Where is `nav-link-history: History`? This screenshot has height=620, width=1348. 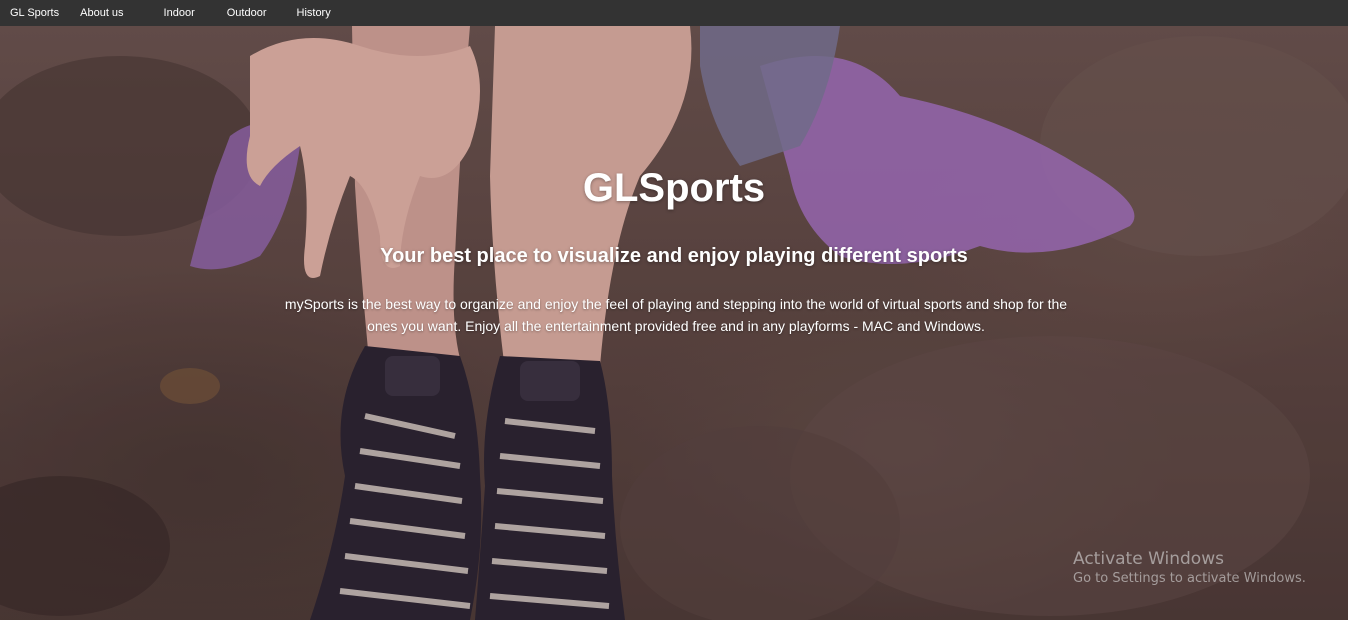
nav-link-history: History is located at coordinates (314, 13).